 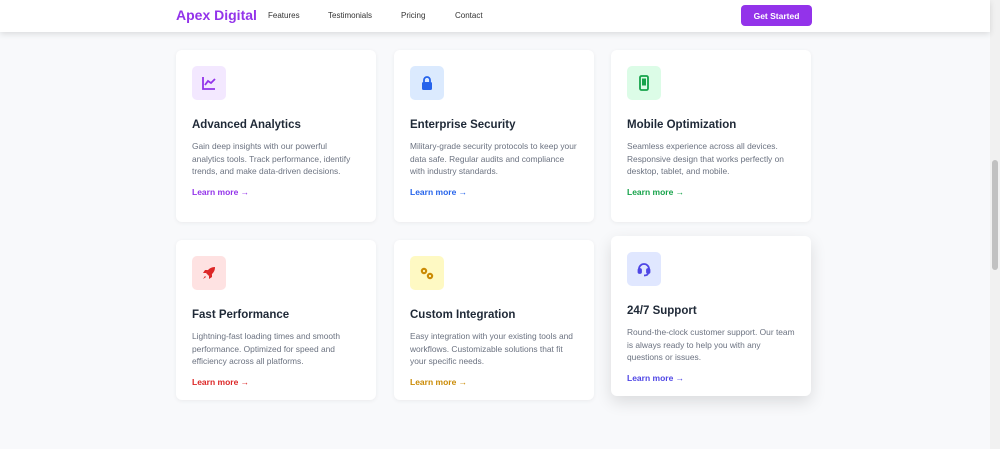 What do you see at coordinates (350, 15) in the screenshot?
I see `nav-testimonials: Testimonials` at bounding box center [350, 15].